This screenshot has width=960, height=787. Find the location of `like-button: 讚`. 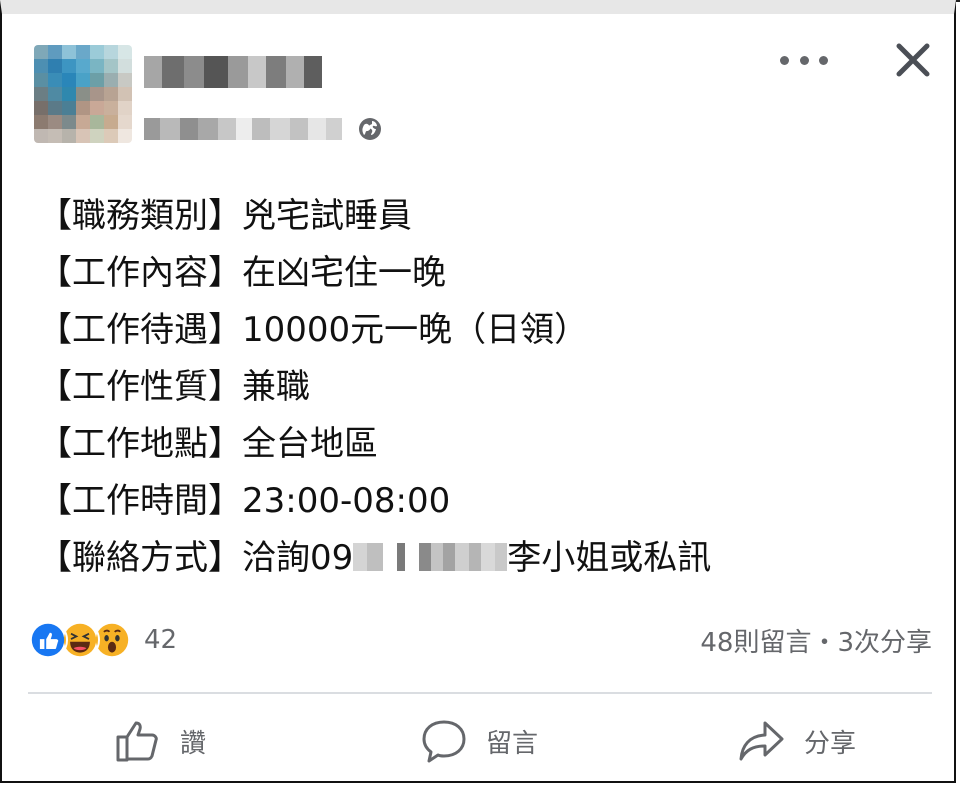

like-button: 讚 is located at coordinates (160, 741).